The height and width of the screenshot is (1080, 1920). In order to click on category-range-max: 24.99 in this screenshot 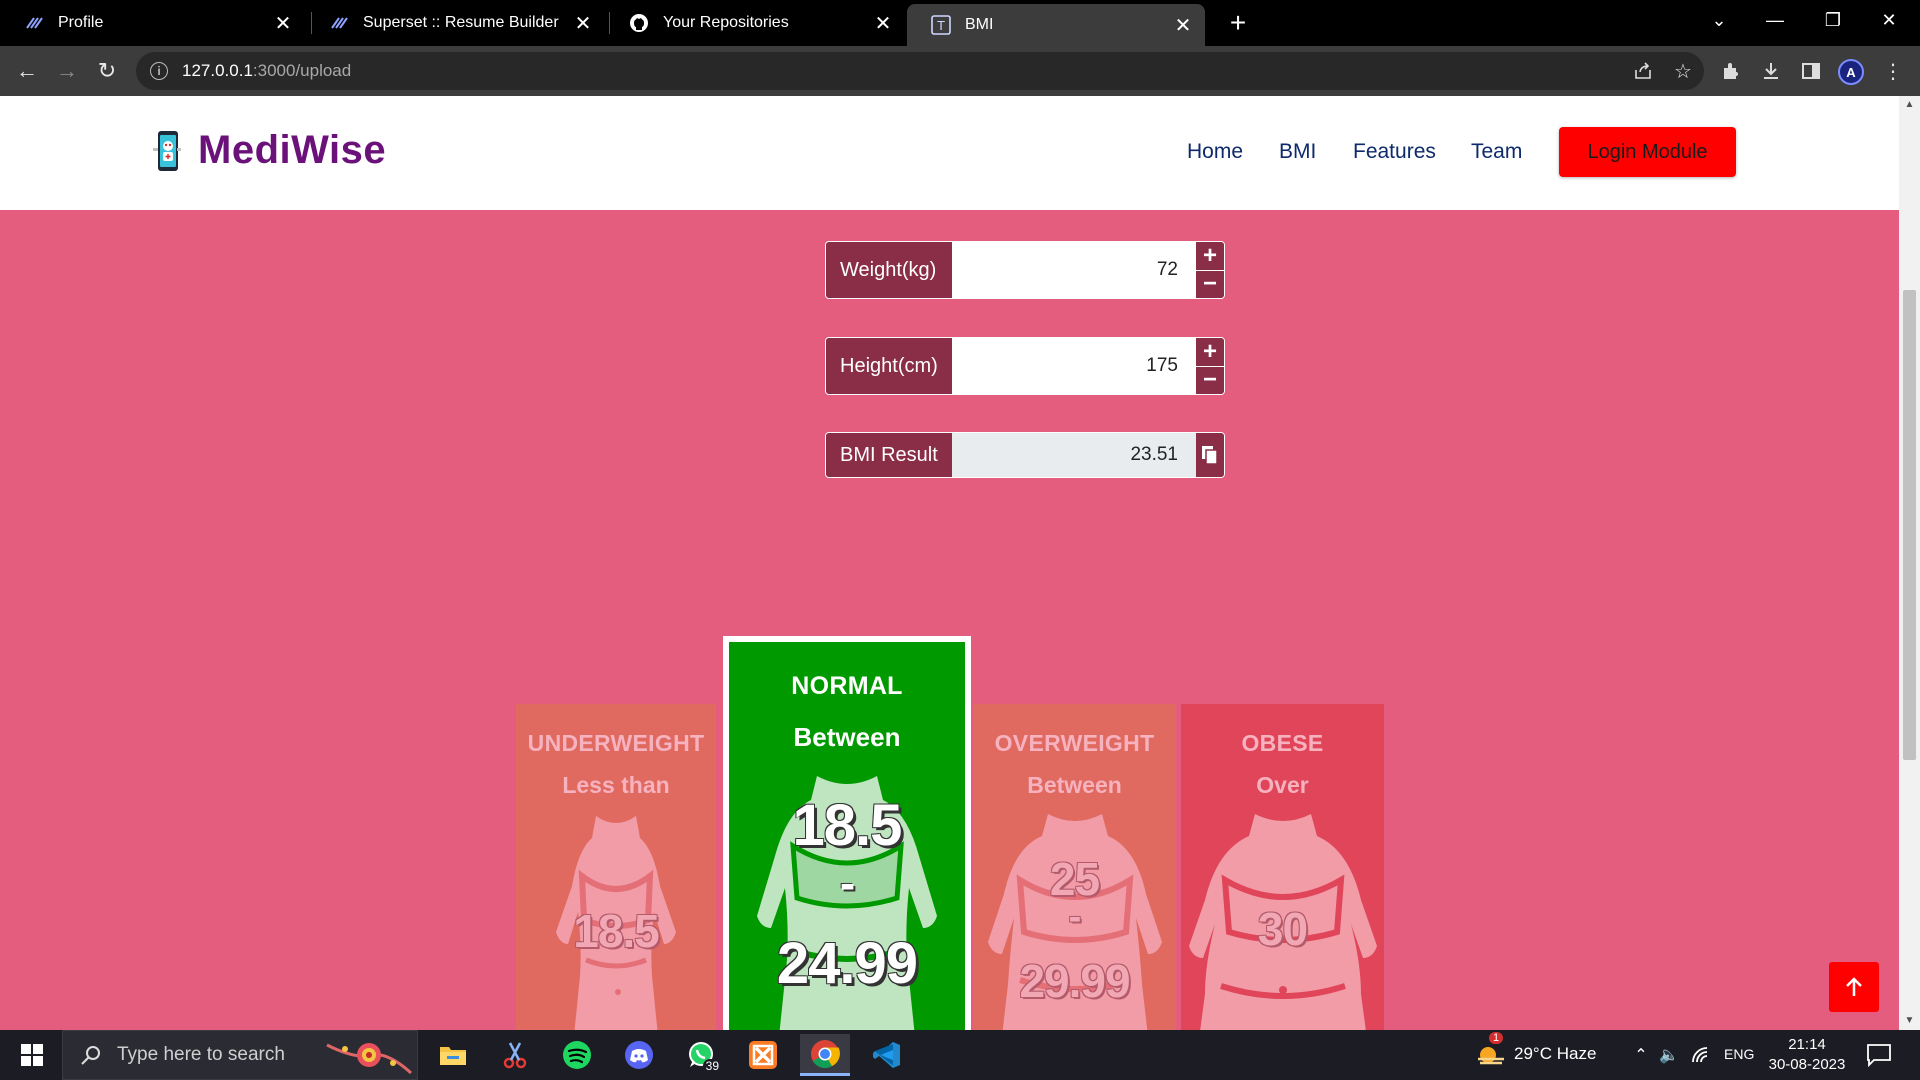, I will do `click(847, 963)`.